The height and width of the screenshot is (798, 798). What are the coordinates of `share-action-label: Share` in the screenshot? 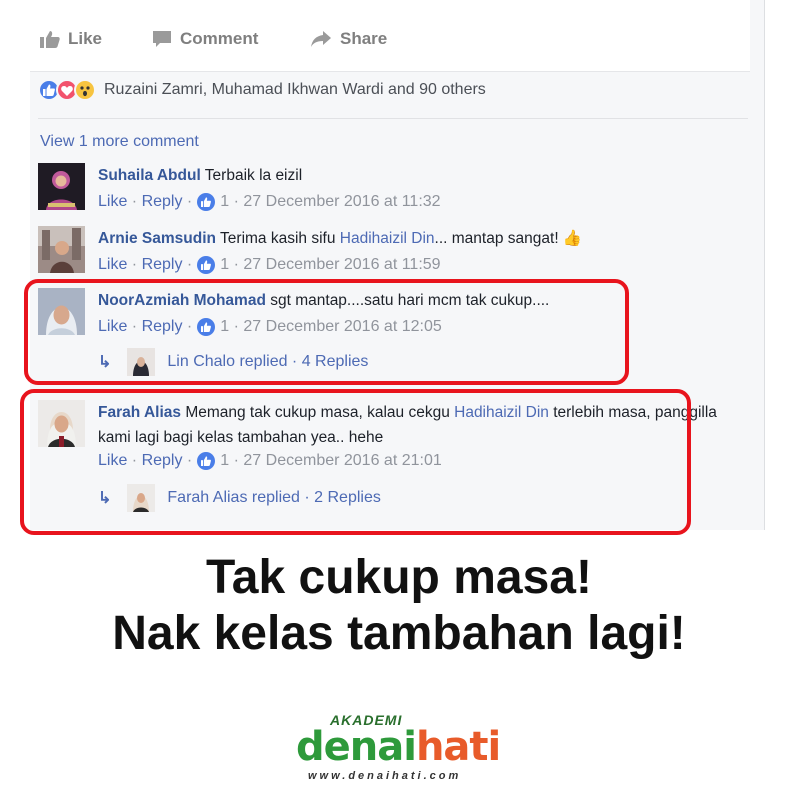 It's located at (364, 38).